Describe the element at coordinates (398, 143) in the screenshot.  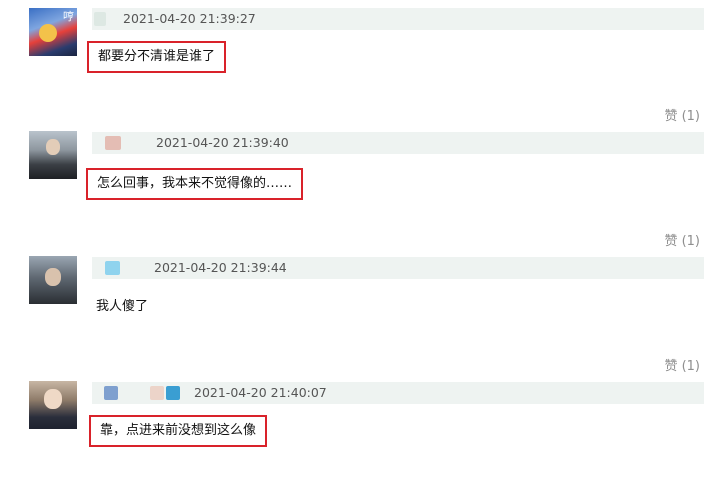
I see `comment-meta: 2021-04-20 21:39:40` at that location.